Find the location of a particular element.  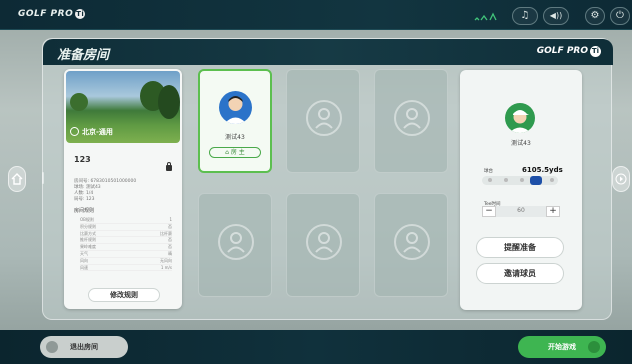

rule-row: 风向 无风向 is located at coordinates (126, 261).